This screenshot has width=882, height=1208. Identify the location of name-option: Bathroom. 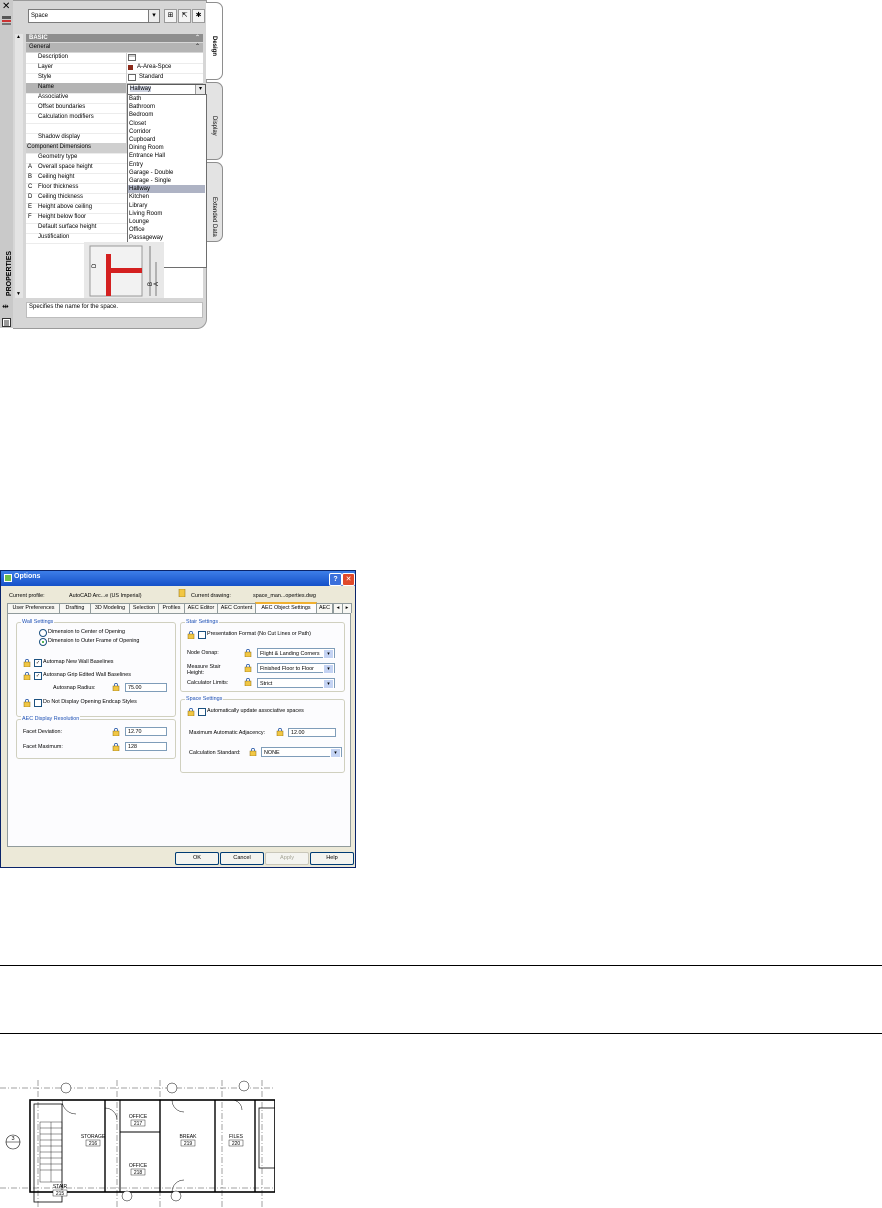
(166, 107).